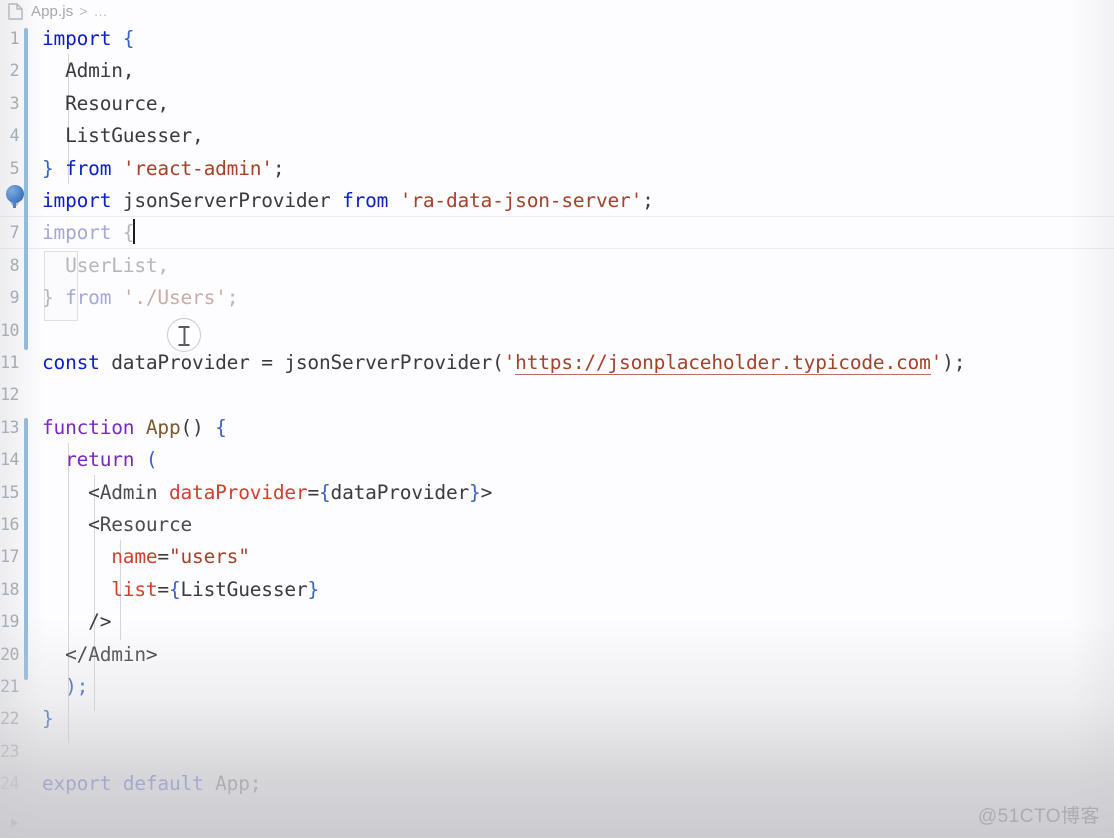  What do you see at coordinates (15, 196) in the screenshot?
I see `breakpoint-marker` at bounding box center [15, 196].